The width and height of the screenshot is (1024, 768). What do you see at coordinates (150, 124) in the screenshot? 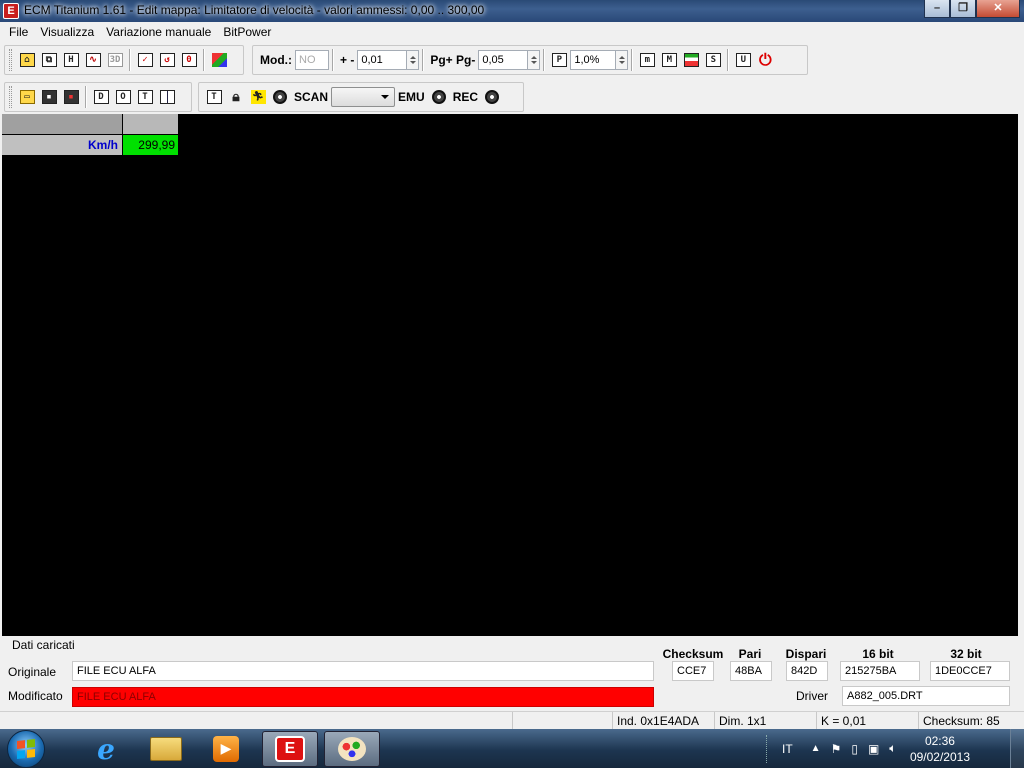
I see `map-column-header` at bounding box center [150, 124].